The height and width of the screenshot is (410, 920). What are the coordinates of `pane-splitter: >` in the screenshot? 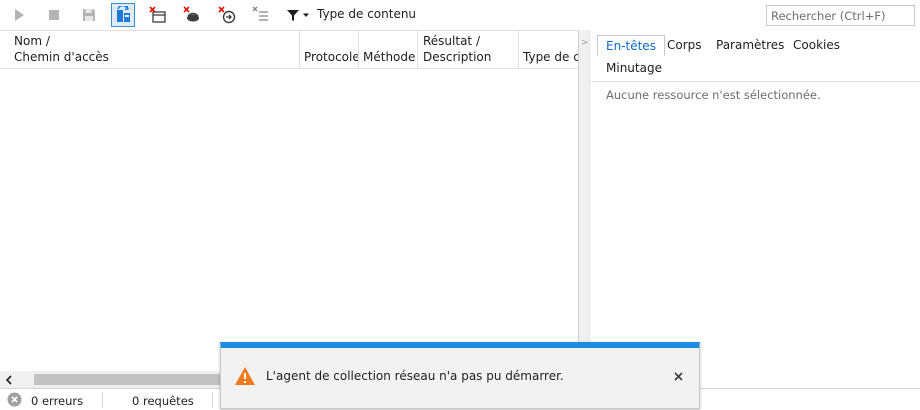 It's located at (584, 209).